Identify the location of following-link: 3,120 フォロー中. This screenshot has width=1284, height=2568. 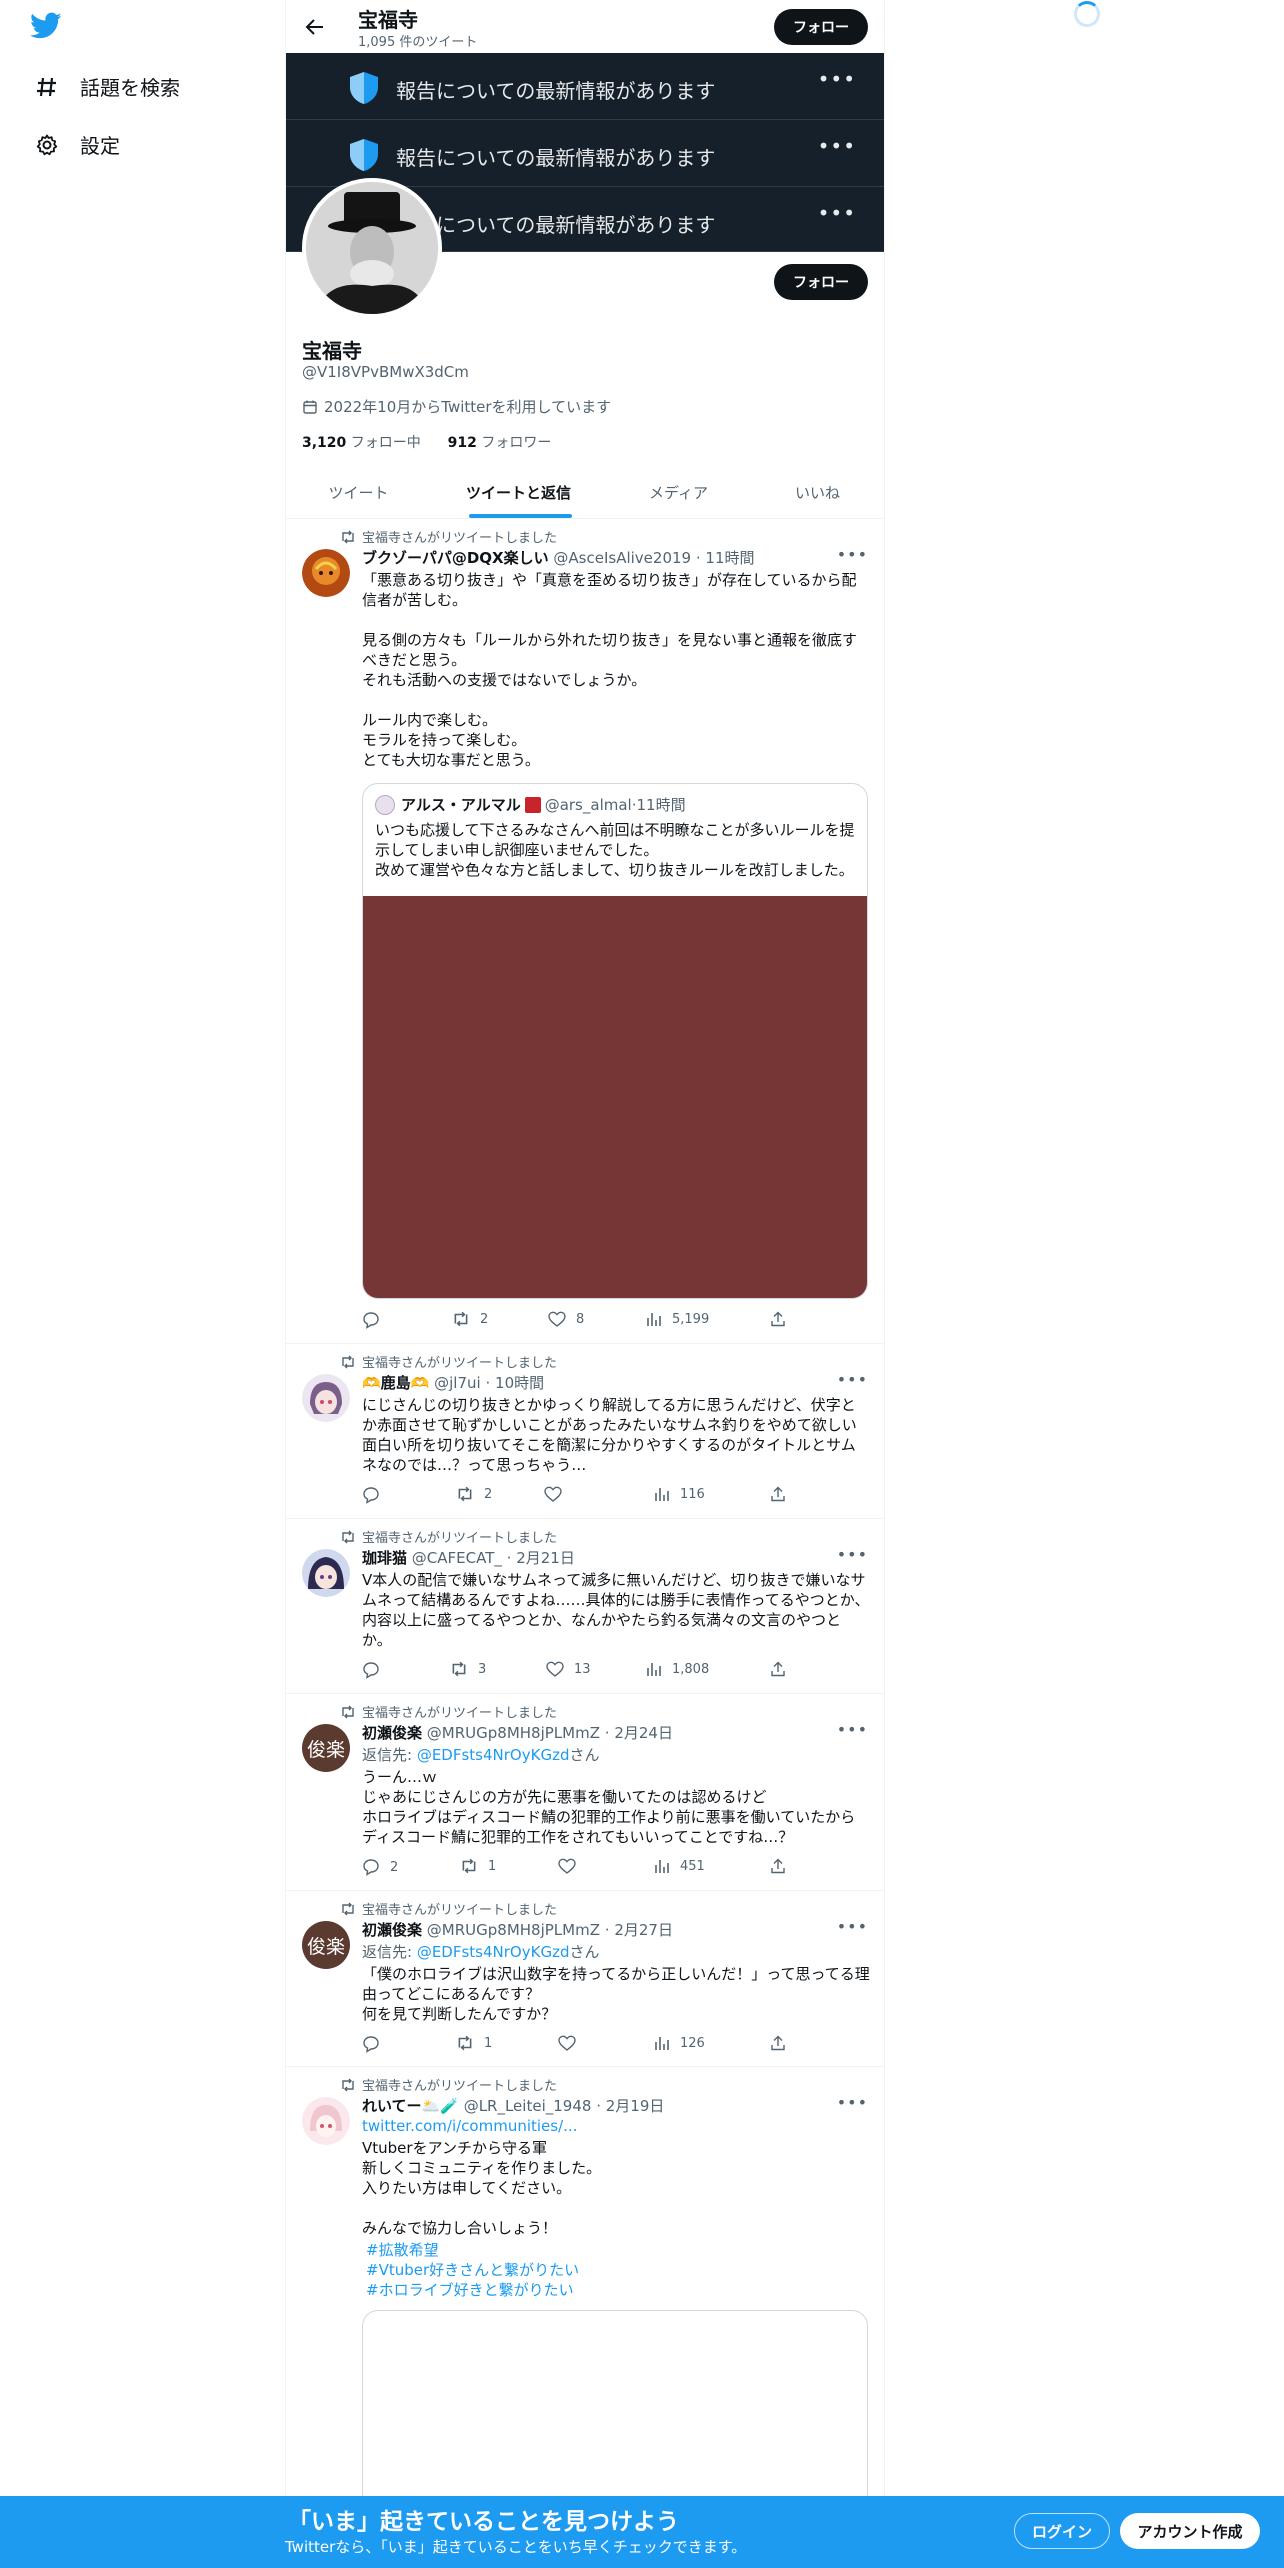
(361, 443).